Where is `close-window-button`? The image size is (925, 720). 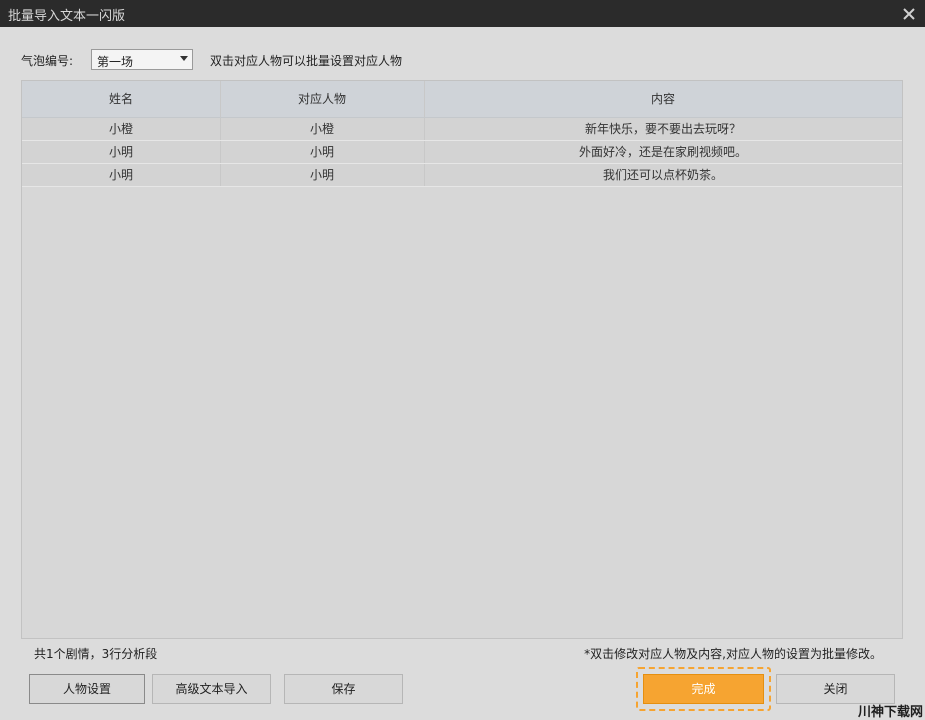 close-window-button is located at coordinates (909, 13).